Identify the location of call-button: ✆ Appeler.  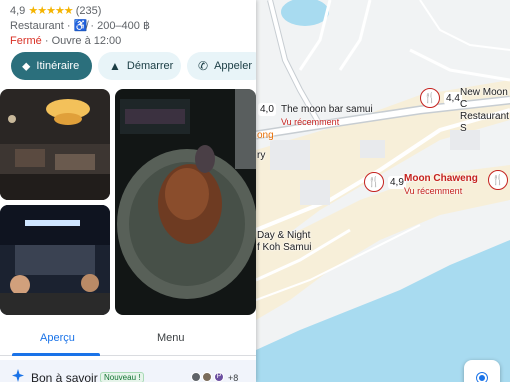
(221, 66).